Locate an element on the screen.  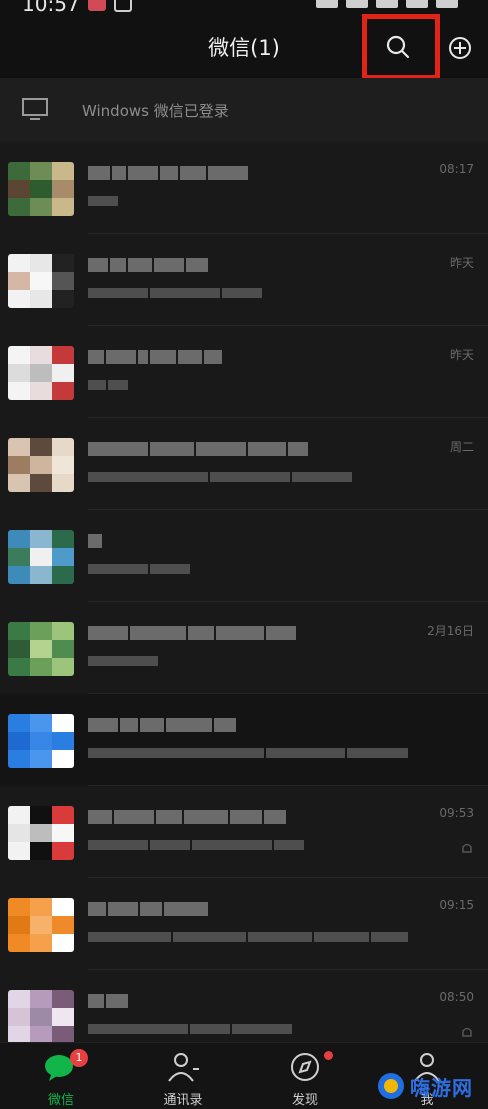
alarm-icon is located at coordinates (327, 4).